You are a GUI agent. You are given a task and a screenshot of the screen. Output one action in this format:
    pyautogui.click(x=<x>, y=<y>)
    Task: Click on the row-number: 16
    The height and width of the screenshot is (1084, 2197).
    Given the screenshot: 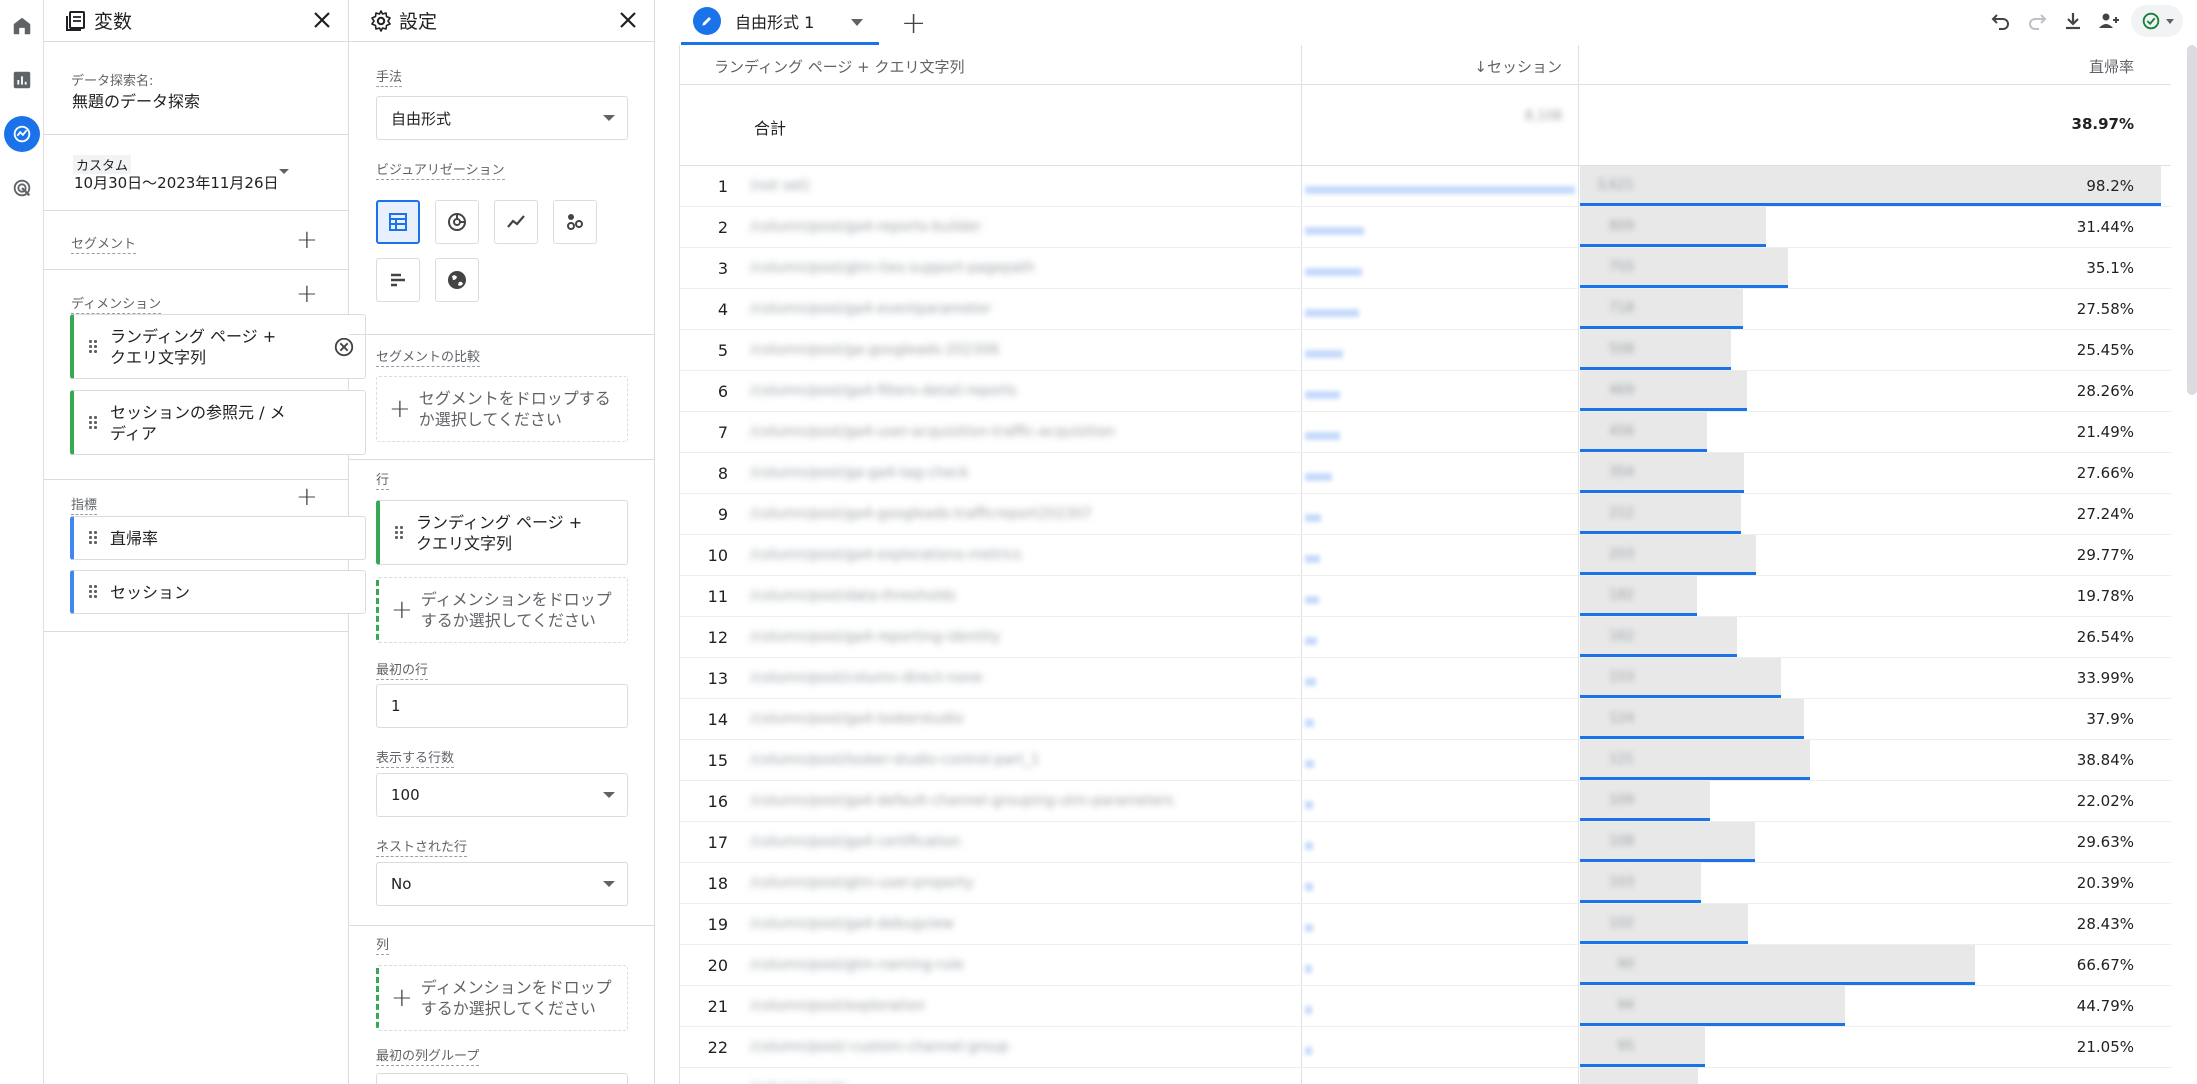 What is the action you would take?
    pyautogui.click(x=717, y=801)
    